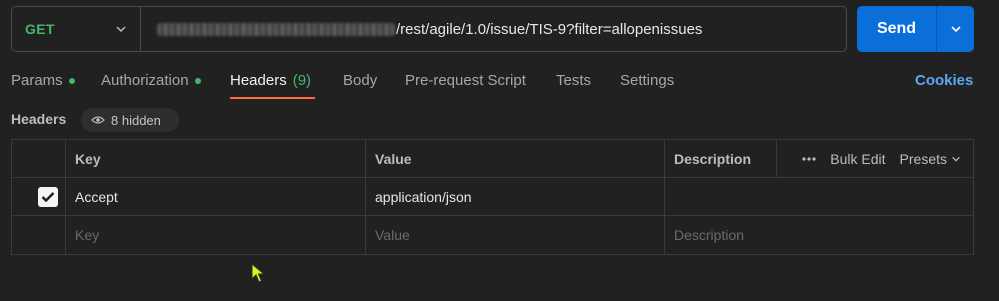 The width and height of the screenshot is (999, 301). I want to click on bulk-edit-button: Bulk Edit, so click(857, 159).